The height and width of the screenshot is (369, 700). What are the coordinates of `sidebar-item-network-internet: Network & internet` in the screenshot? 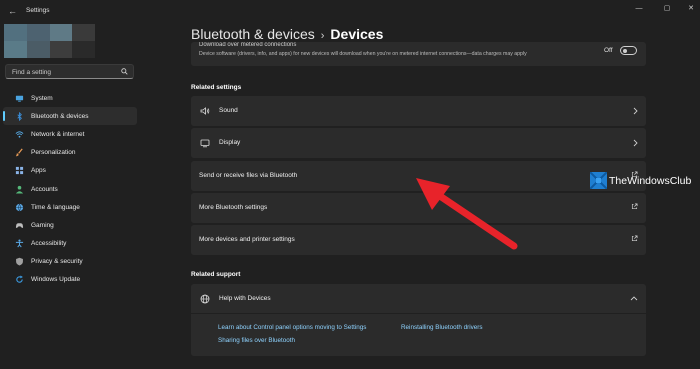 It's located at (70, 134).